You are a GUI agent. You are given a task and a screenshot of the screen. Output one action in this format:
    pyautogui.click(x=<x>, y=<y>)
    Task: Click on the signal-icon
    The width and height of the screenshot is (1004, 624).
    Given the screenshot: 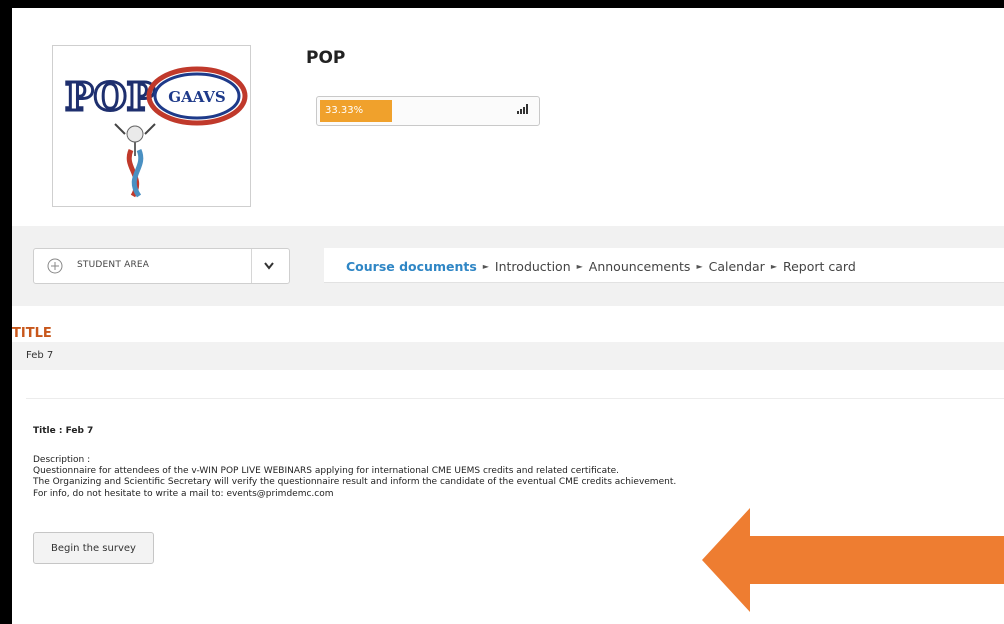 What is the action you would take?
    pyautogui.click(x=522, y=109)
    